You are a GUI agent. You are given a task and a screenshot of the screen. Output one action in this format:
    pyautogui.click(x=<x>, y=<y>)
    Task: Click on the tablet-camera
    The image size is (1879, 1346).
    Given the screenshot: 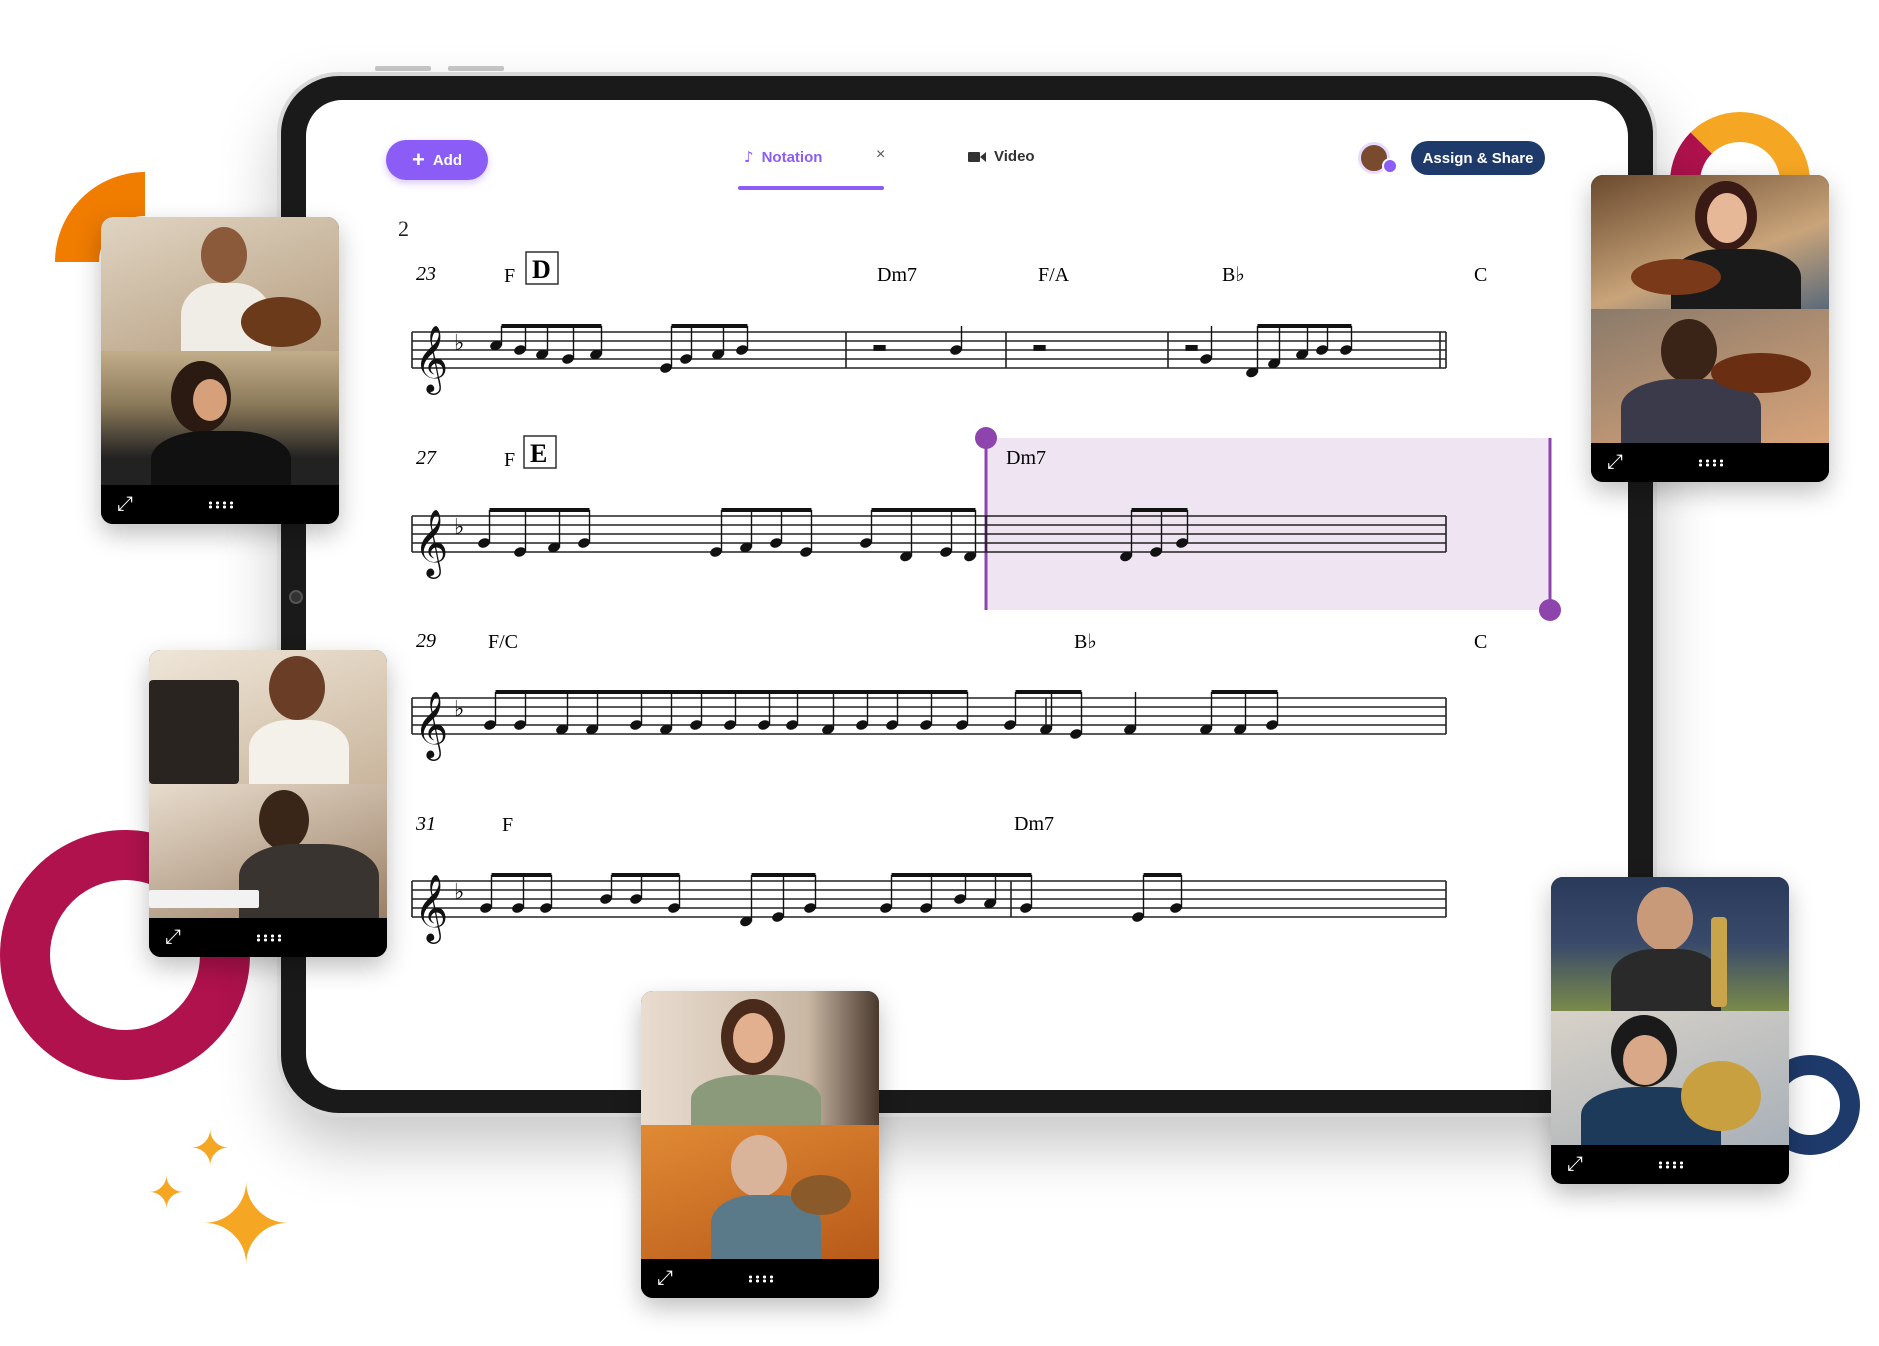 What is the action you would take?
    pyautogui.click(x=296, y=597)
    